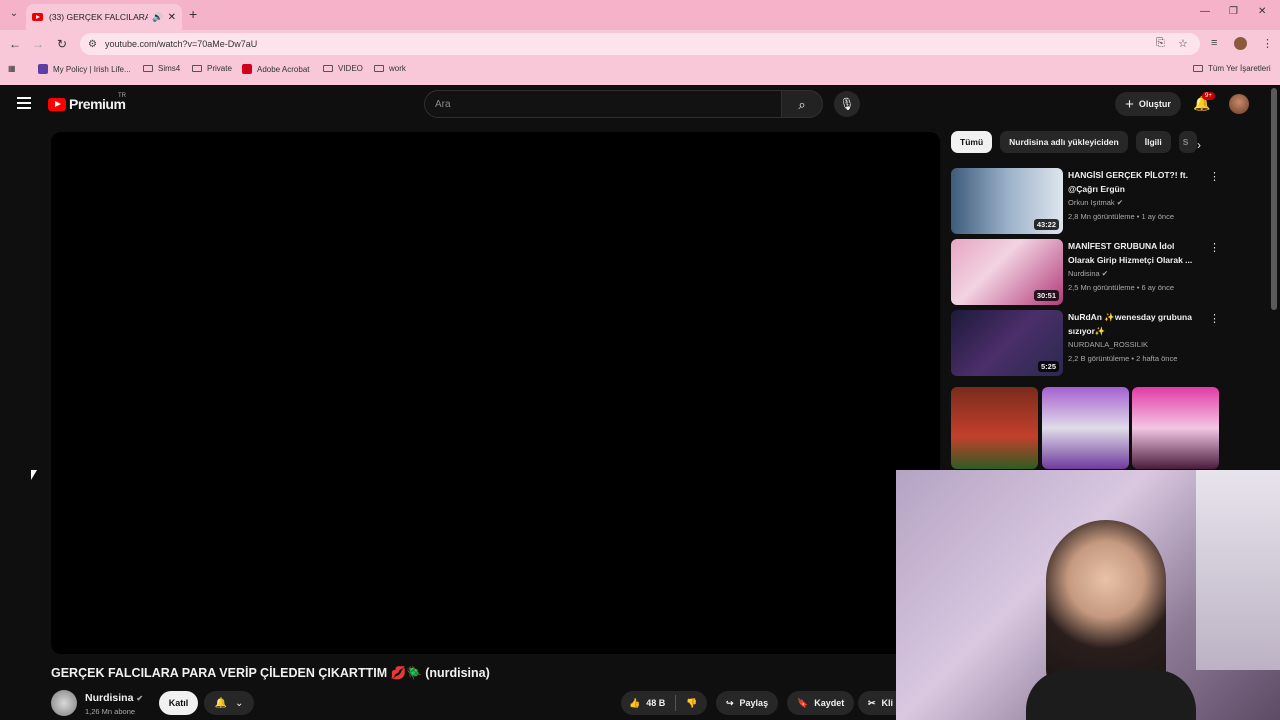 This screenshot has height=720, width=1280. What do you see at coordinates (24, 104) in the screenshot?
I see `hamburger-menu-icon` at bounding box center [24, 104].